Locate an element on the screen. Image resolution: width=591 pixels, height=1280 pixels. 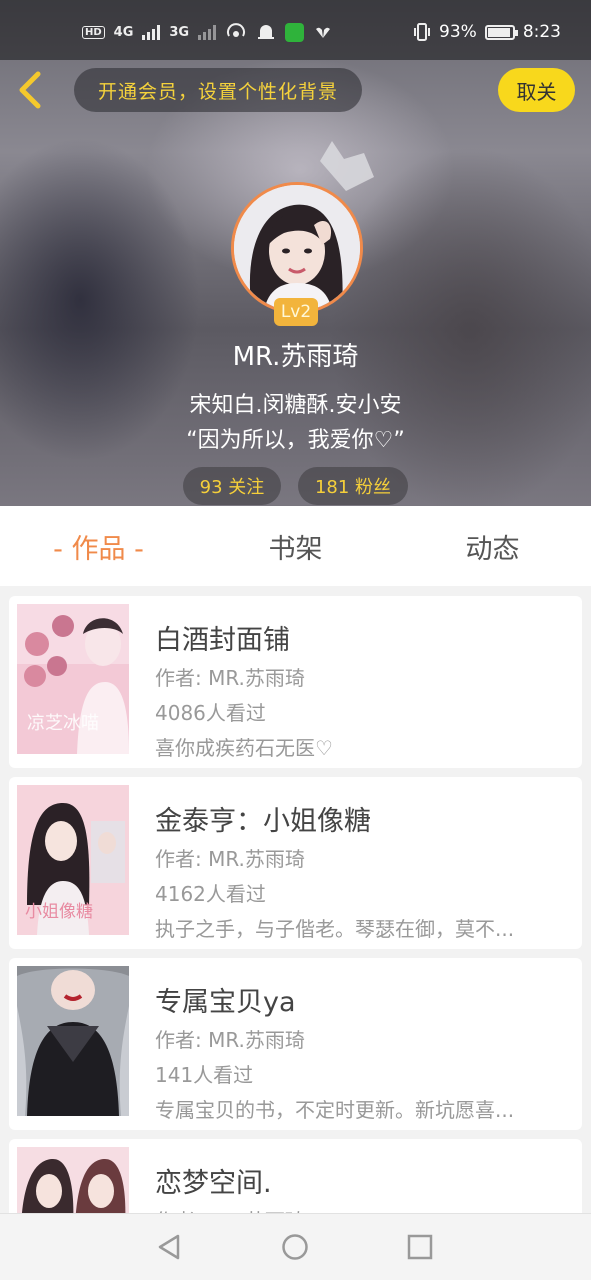
work-title: 白酒封面铺 is located at coordinates (222, 640).